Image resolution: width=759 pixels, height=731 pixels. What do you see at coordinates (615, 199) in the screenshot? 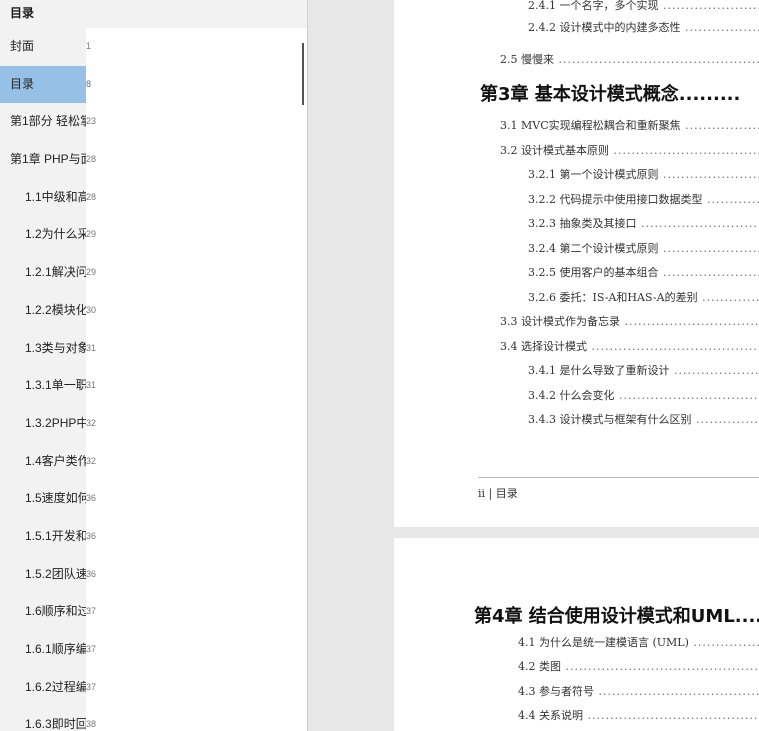
I see `entry-text: 3.2.2 代码提示中使用接口数据类型` at bounding box center [615, 199].